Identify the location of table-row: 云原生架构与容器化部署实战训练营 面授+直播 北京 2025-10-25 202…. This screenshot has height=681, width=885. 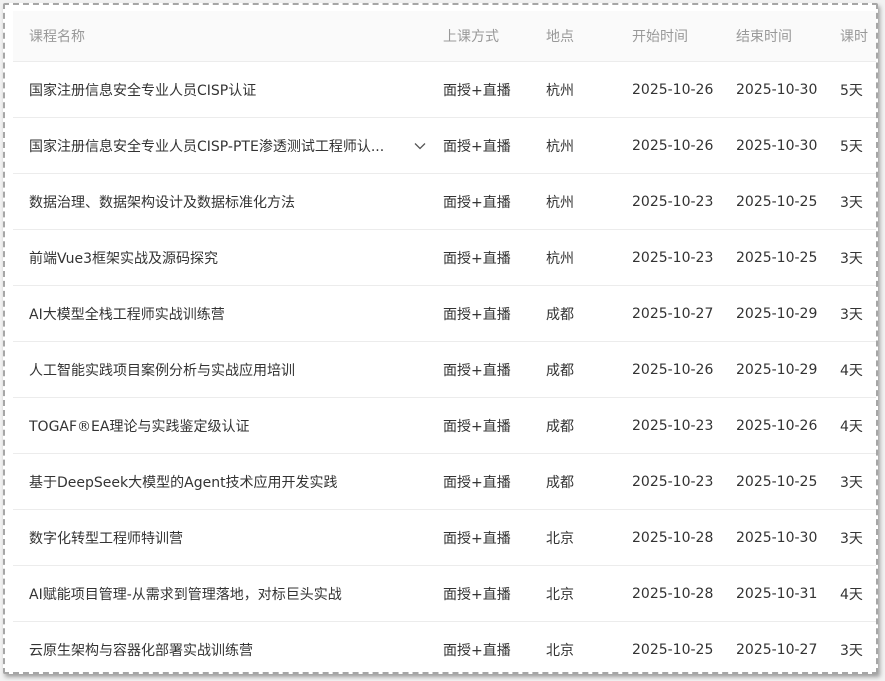
(444, 647).